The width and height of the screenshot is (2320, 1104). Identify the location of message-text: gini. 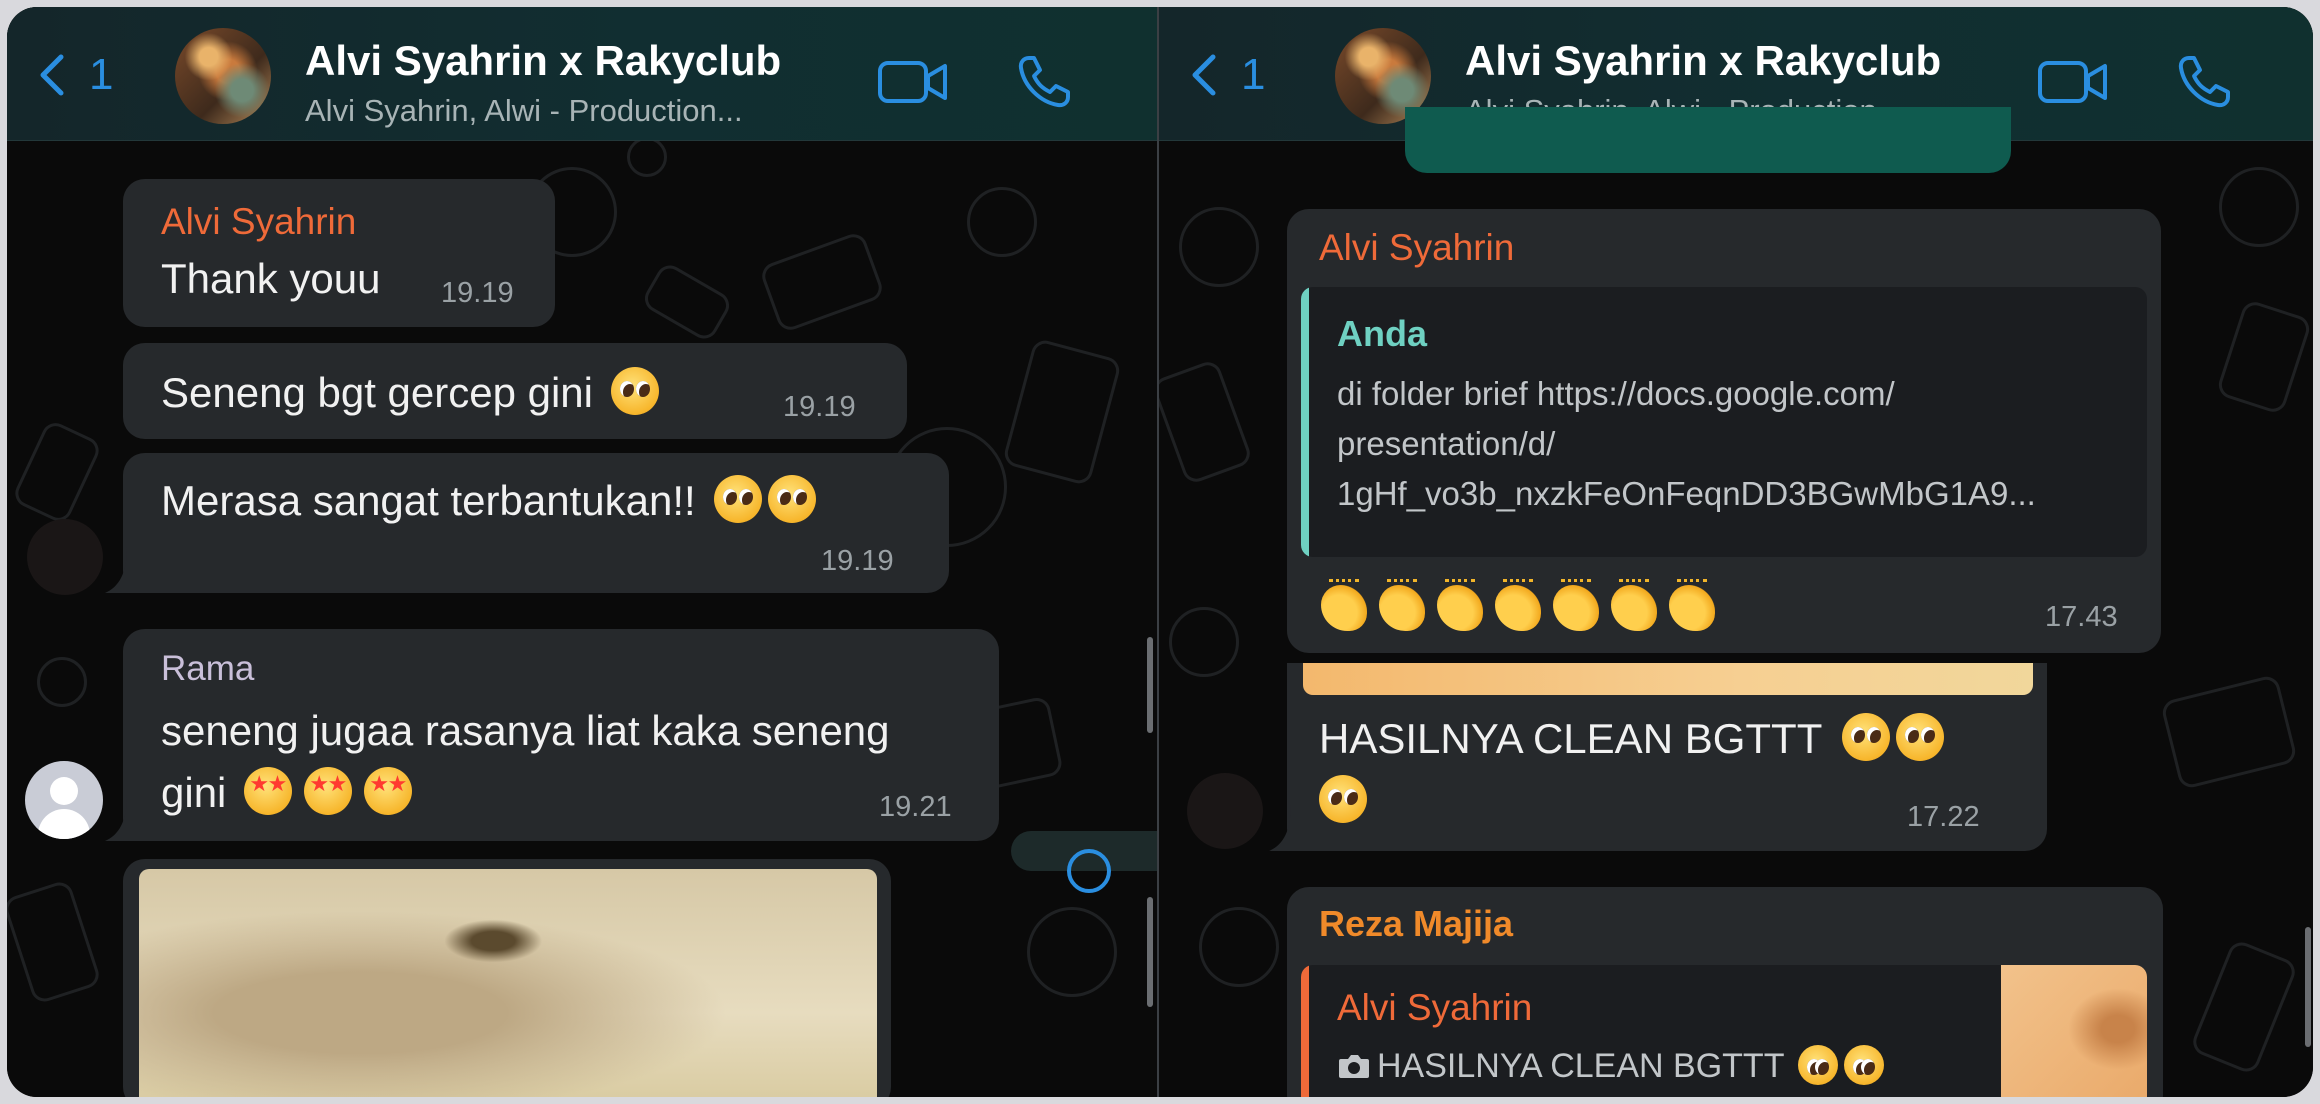
(287, 792).